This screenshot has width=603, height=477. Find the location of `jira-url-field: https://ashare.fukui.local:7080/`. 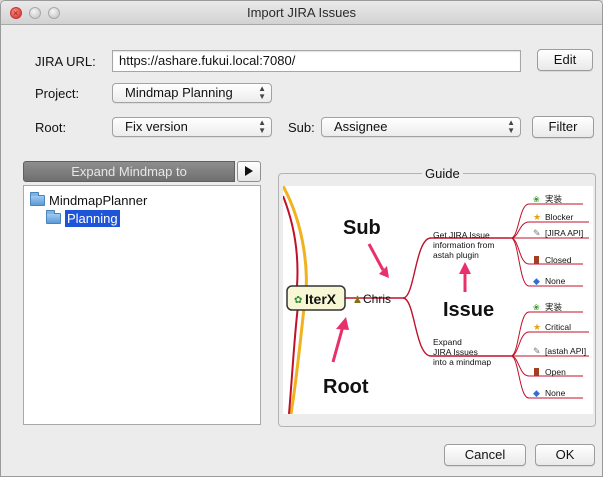

jira-url-field: https://ashare.fukui.local:7080/ is located at coordinates (316, 61).